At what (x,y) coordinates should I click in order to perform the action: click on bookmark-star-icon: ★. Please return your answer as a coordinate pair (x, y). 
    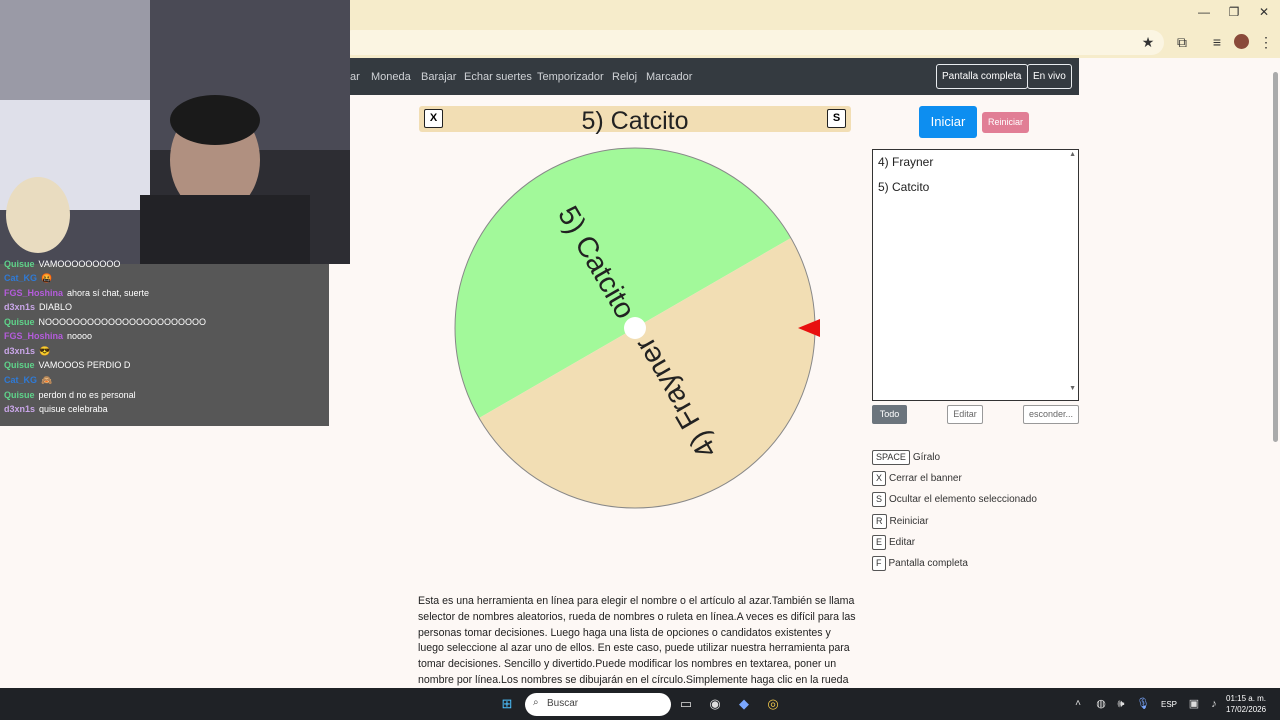
    Looking at the image, I should click on (1148, 42).